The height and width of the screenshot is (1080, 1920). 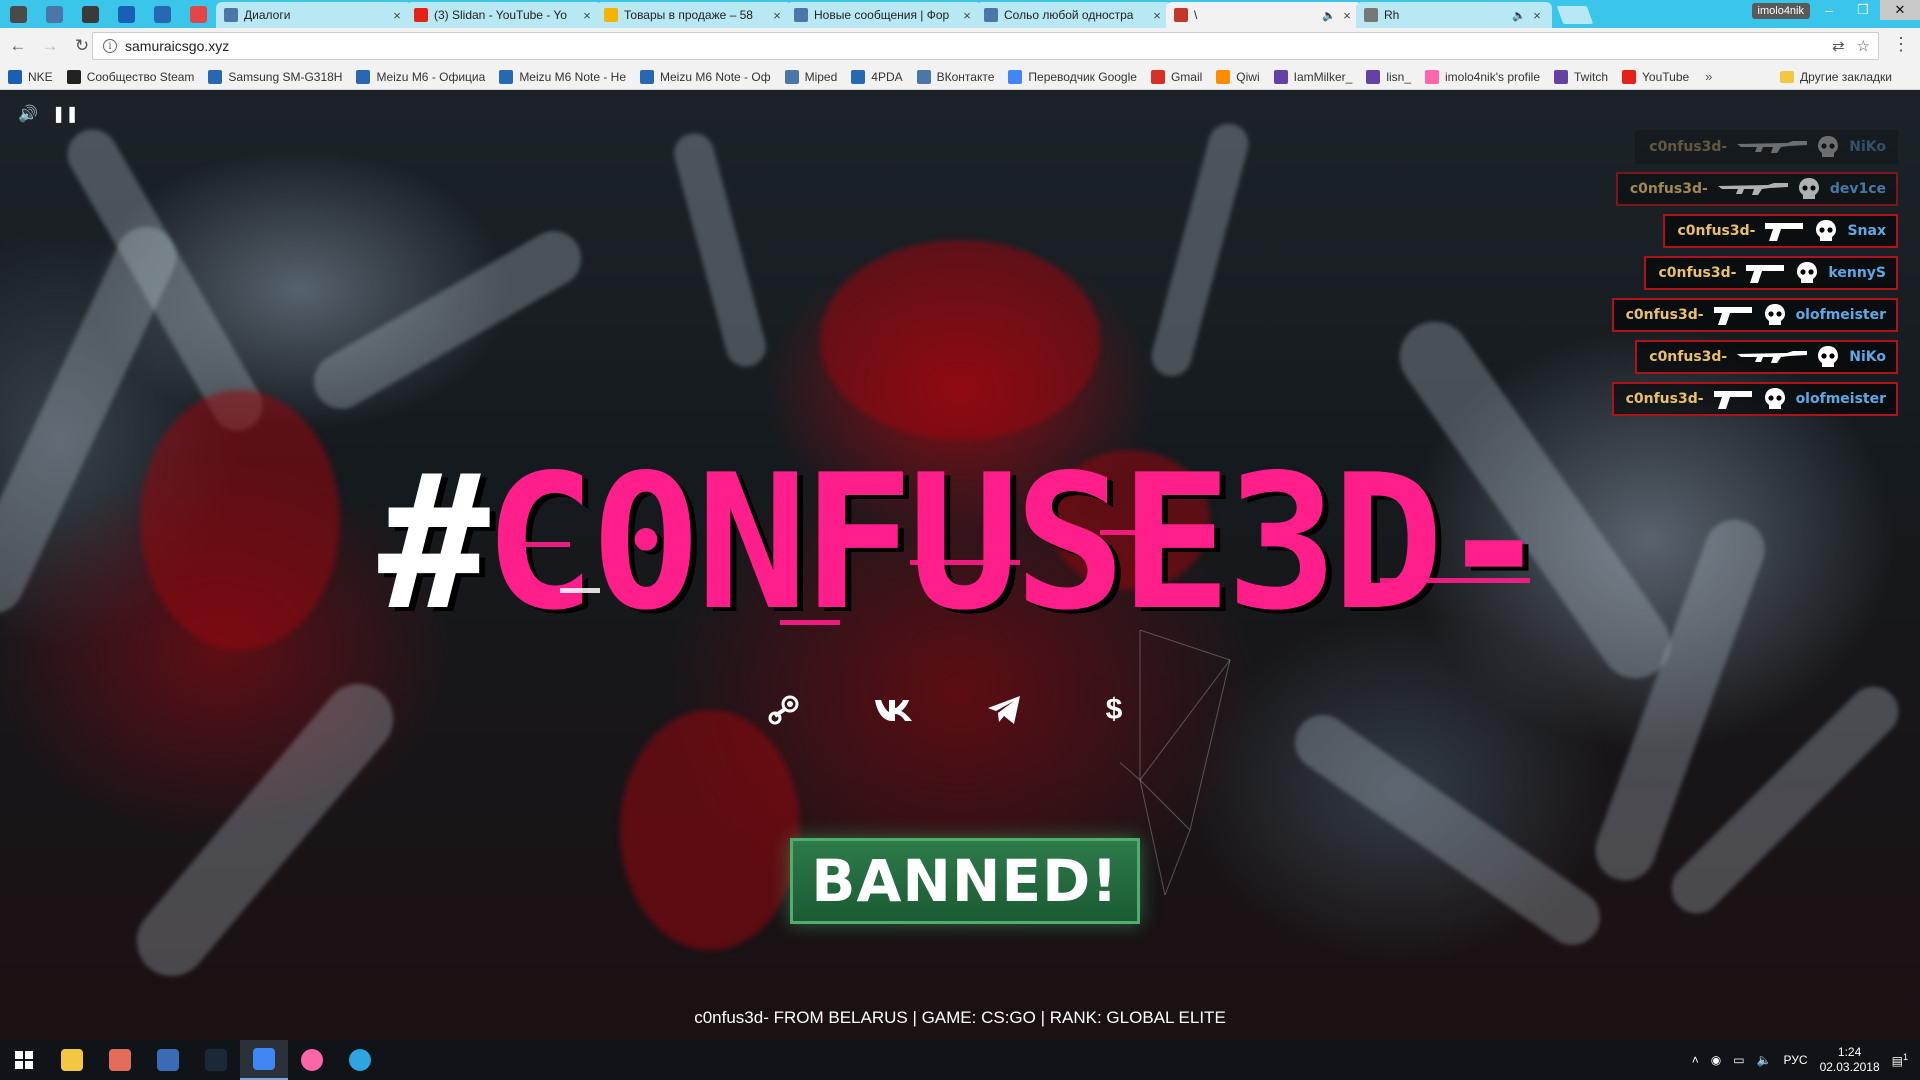 I want to click on browser-tab: Rh 🔈 ×, so click(x=1454, y=15).